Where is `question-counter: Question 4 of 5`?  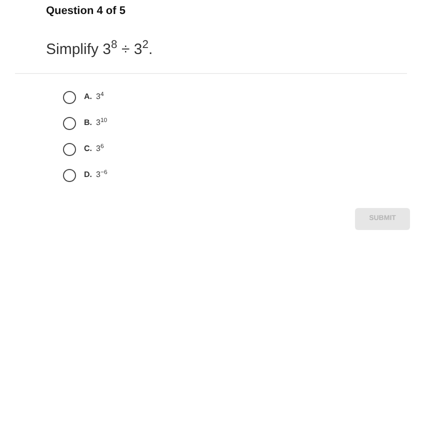 question-counter: Question 4 of 5 is located at coordinates (86, 11).